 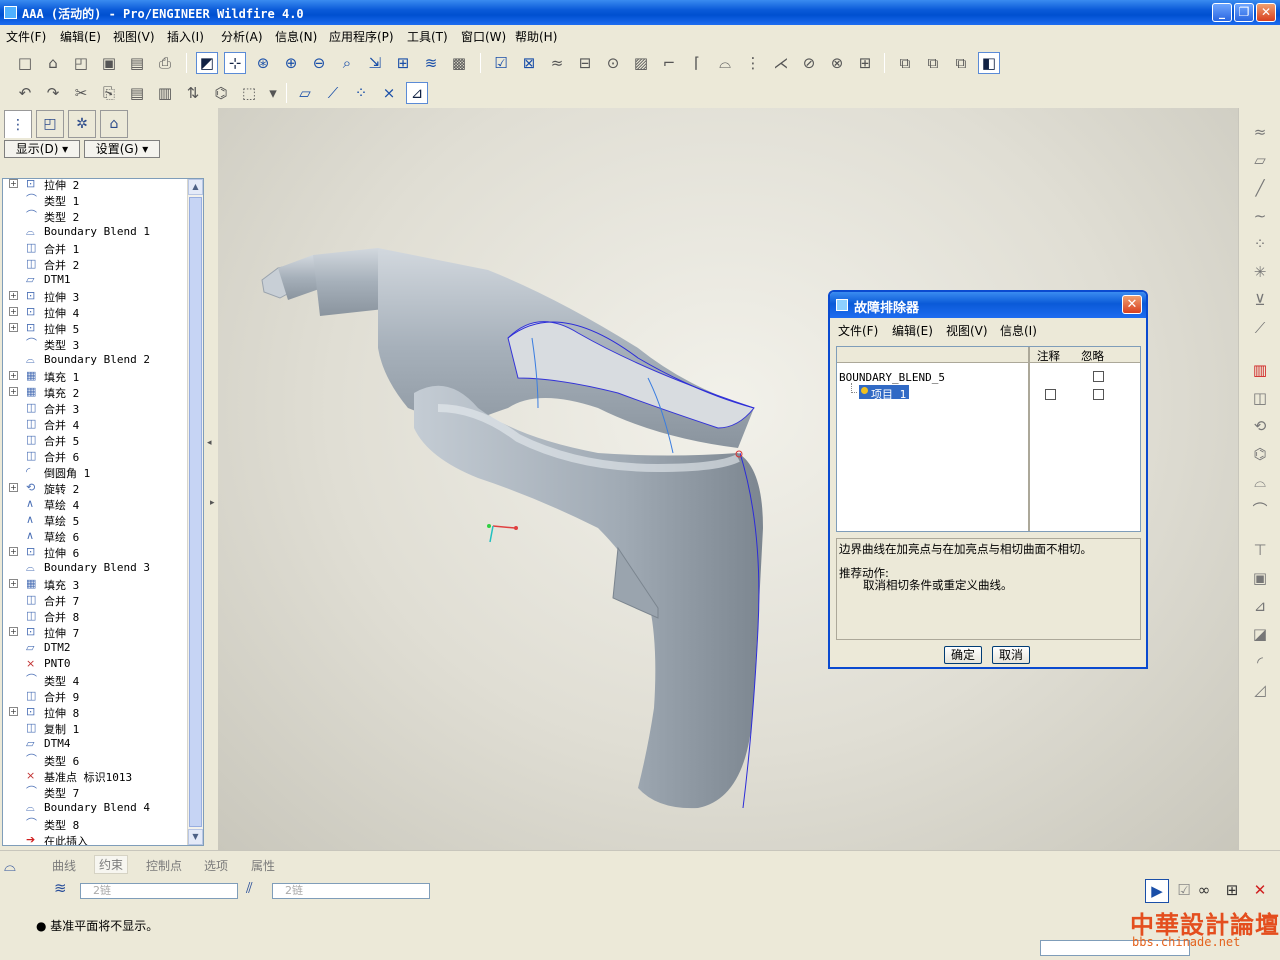 What do you see at coordinates (137, 93) in the screenshot?
I see `paste-icon: ▤` at bounding box center [137, 93].